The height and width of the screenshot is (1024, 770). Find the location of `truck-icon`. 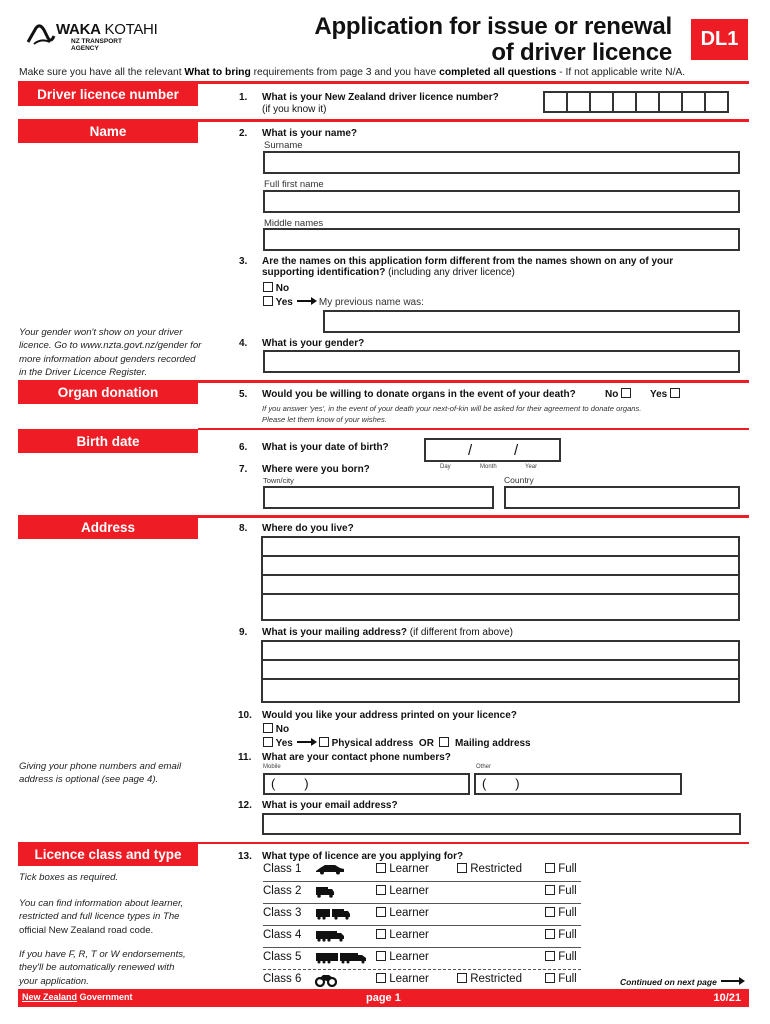

truck-icon is located at coordinates (325, 893).